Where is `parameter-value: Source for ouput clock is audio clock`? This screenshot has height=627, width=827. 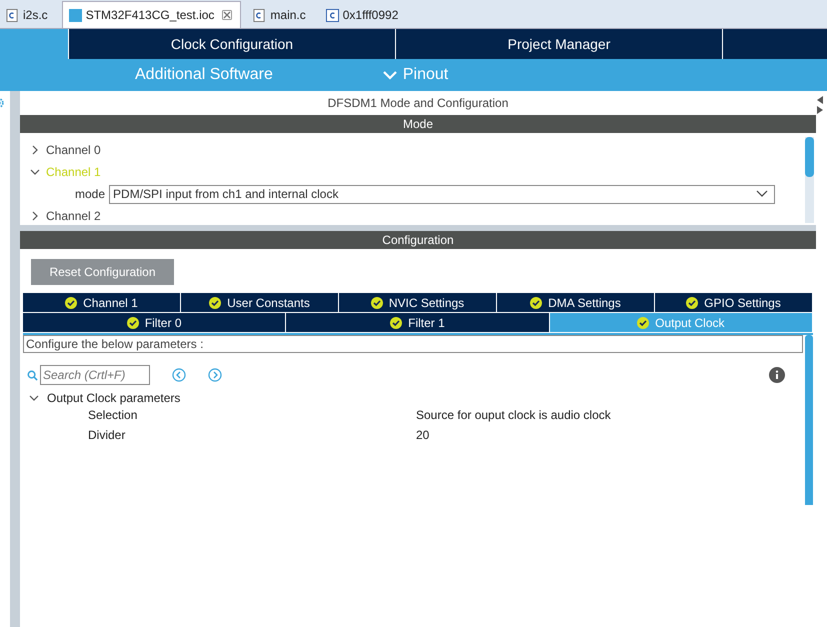
parameter-value: Source for ouput clock is audio clock is located at coordinates (513, 415).